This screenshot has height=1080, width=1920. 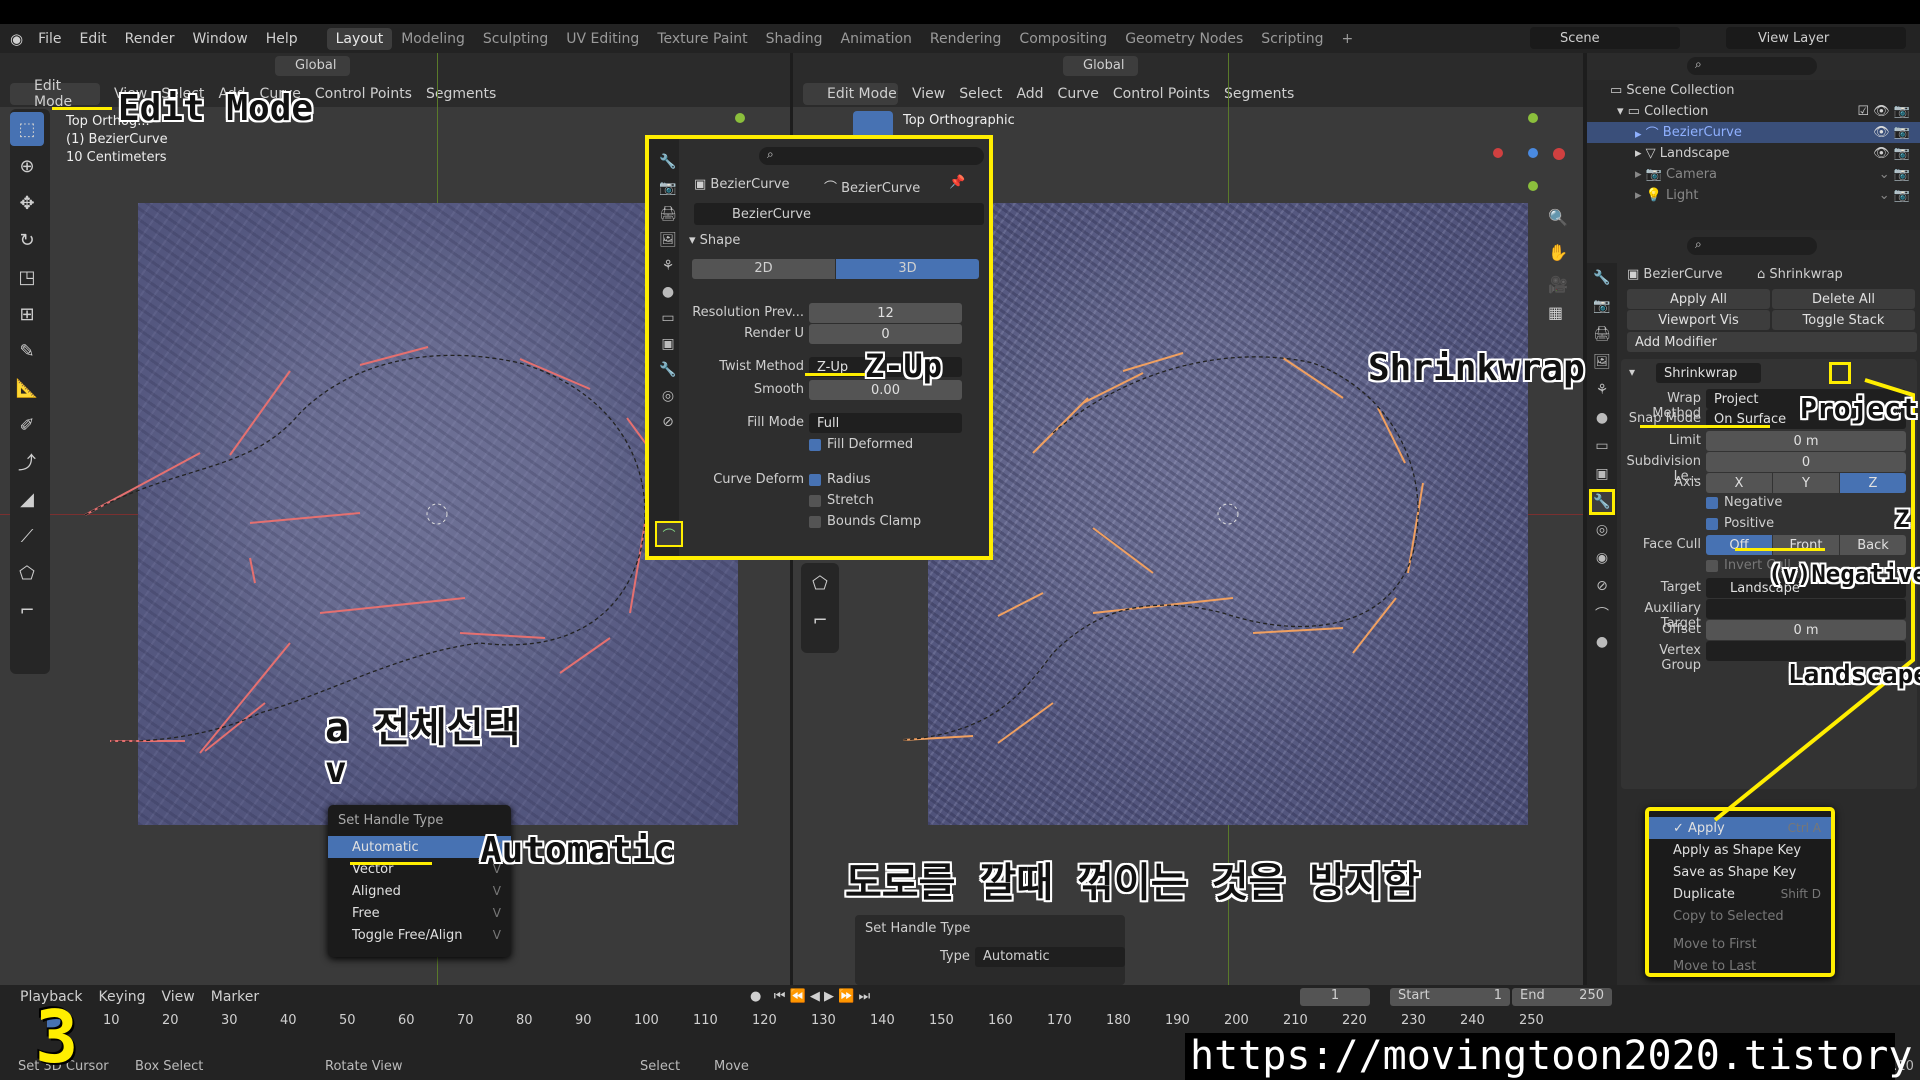 I want to click on blender-logo-icon: ◉, so click(x=14, y=39).